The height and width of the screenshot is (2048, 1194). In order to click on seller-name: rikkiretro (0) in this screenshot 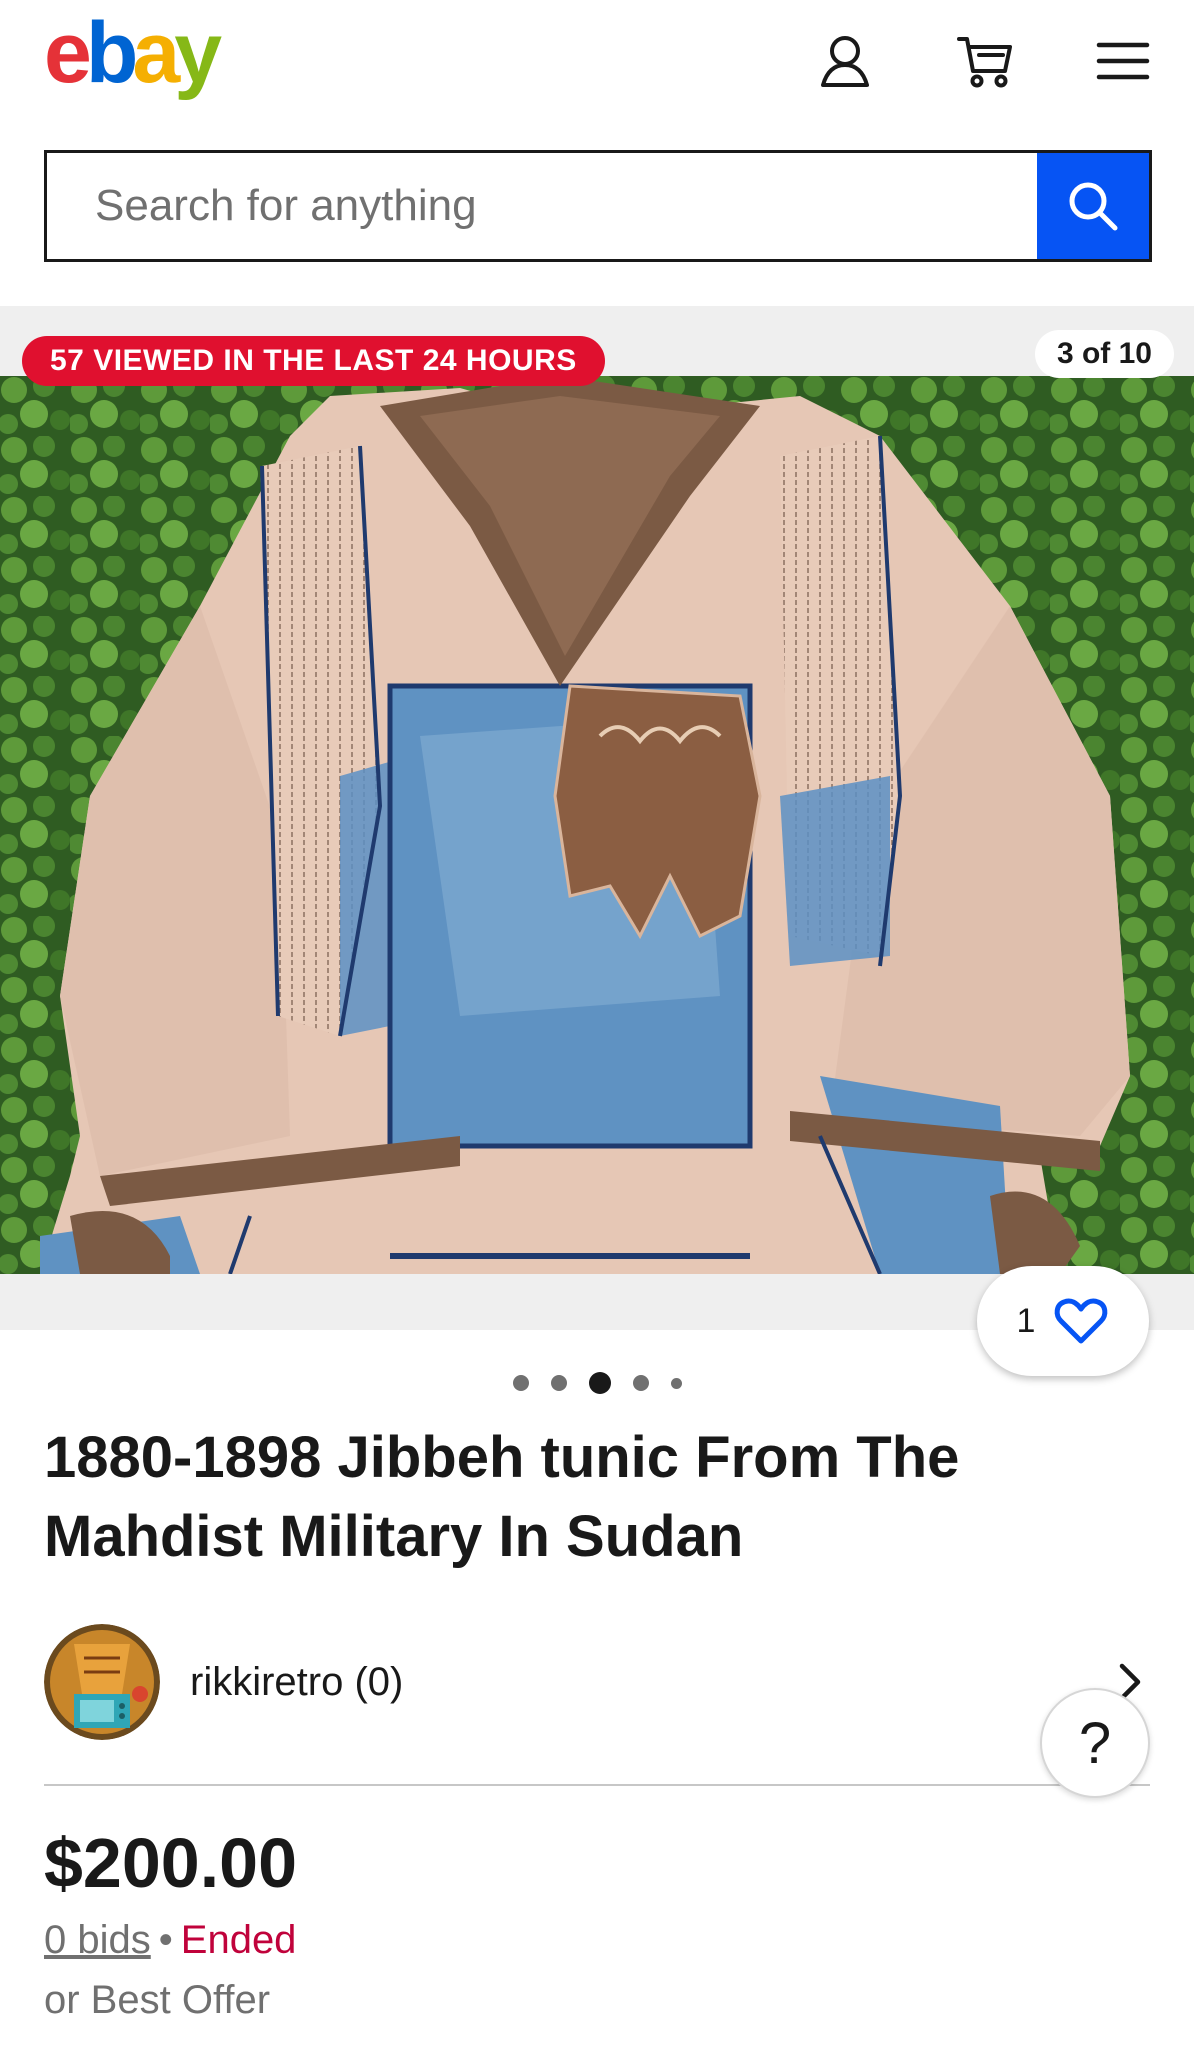, I will do `click(296, 1682)`.